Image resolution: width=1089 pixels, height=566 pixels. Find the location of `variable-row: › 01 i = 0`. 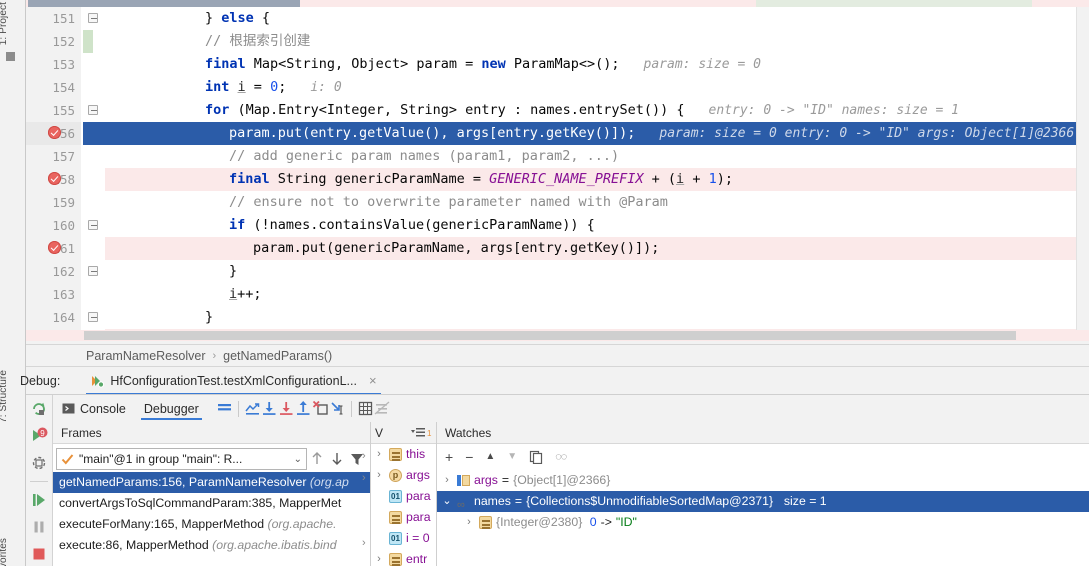

variable-row: › 01 i = 0 is located at coordinates (403, 538).